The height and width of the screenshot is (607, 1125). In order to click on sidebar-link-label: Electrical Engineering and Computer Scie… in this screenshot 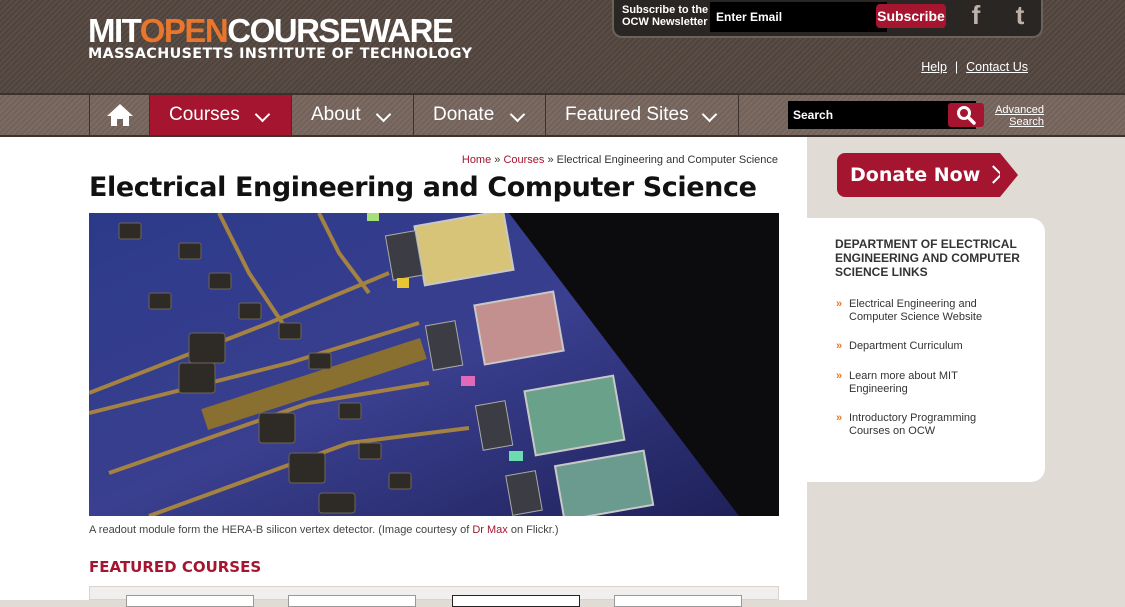, I will do `click(916, 310)`.